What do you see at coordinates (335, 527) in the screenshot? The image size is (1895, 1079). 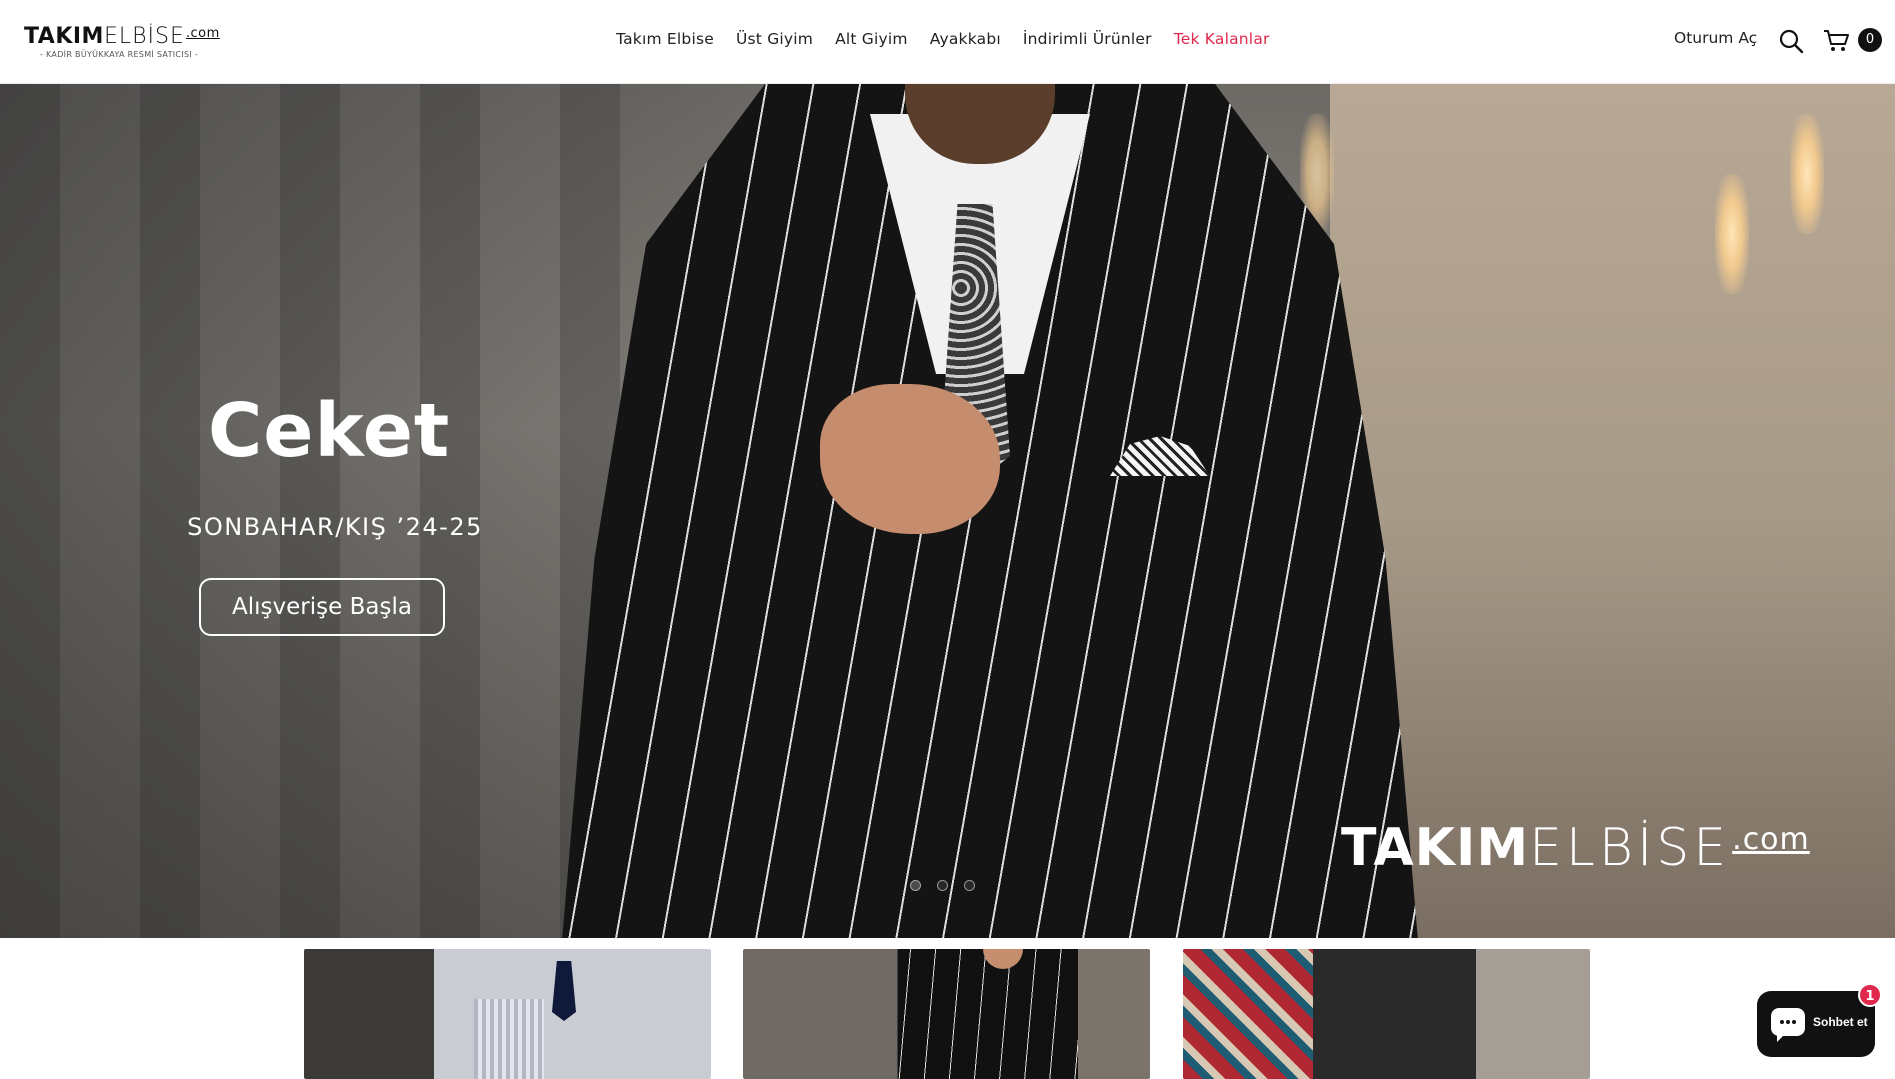 I see `hero-subtitle: SONBAHAR/KIŞ ’24-25` at bounding box center [335, 527].